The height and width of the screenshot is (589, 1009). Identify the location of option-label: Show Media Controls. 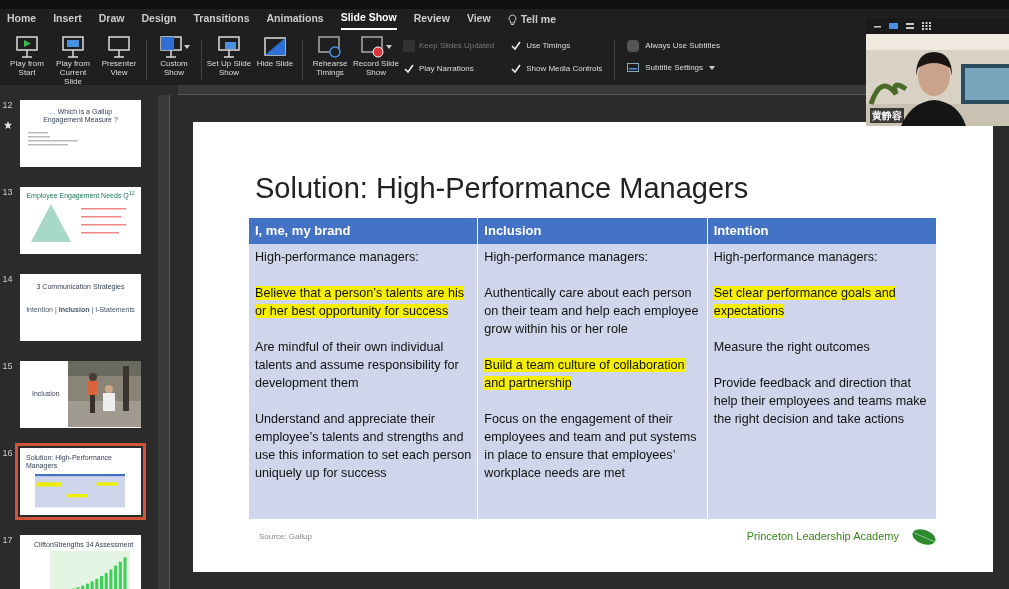
(564, 69).